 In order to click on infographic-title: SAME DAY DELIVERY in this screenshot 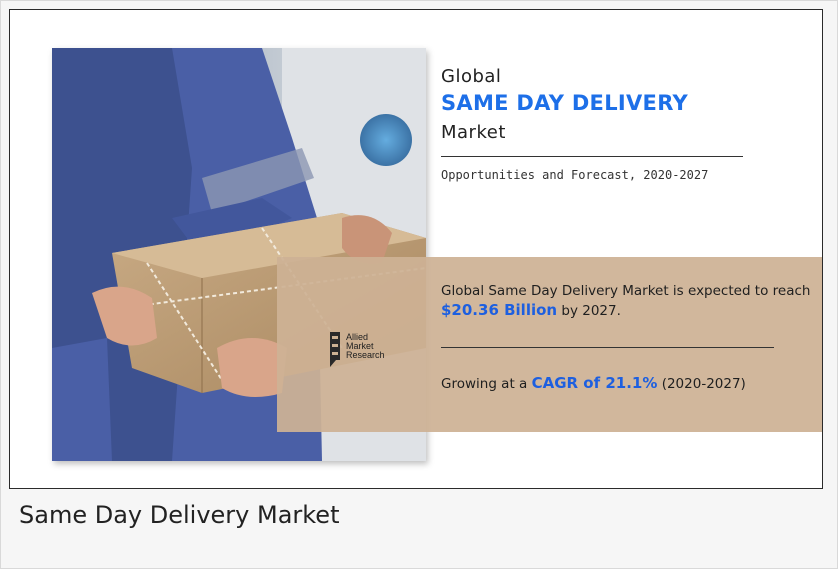, I will do `click(565, 103)`.